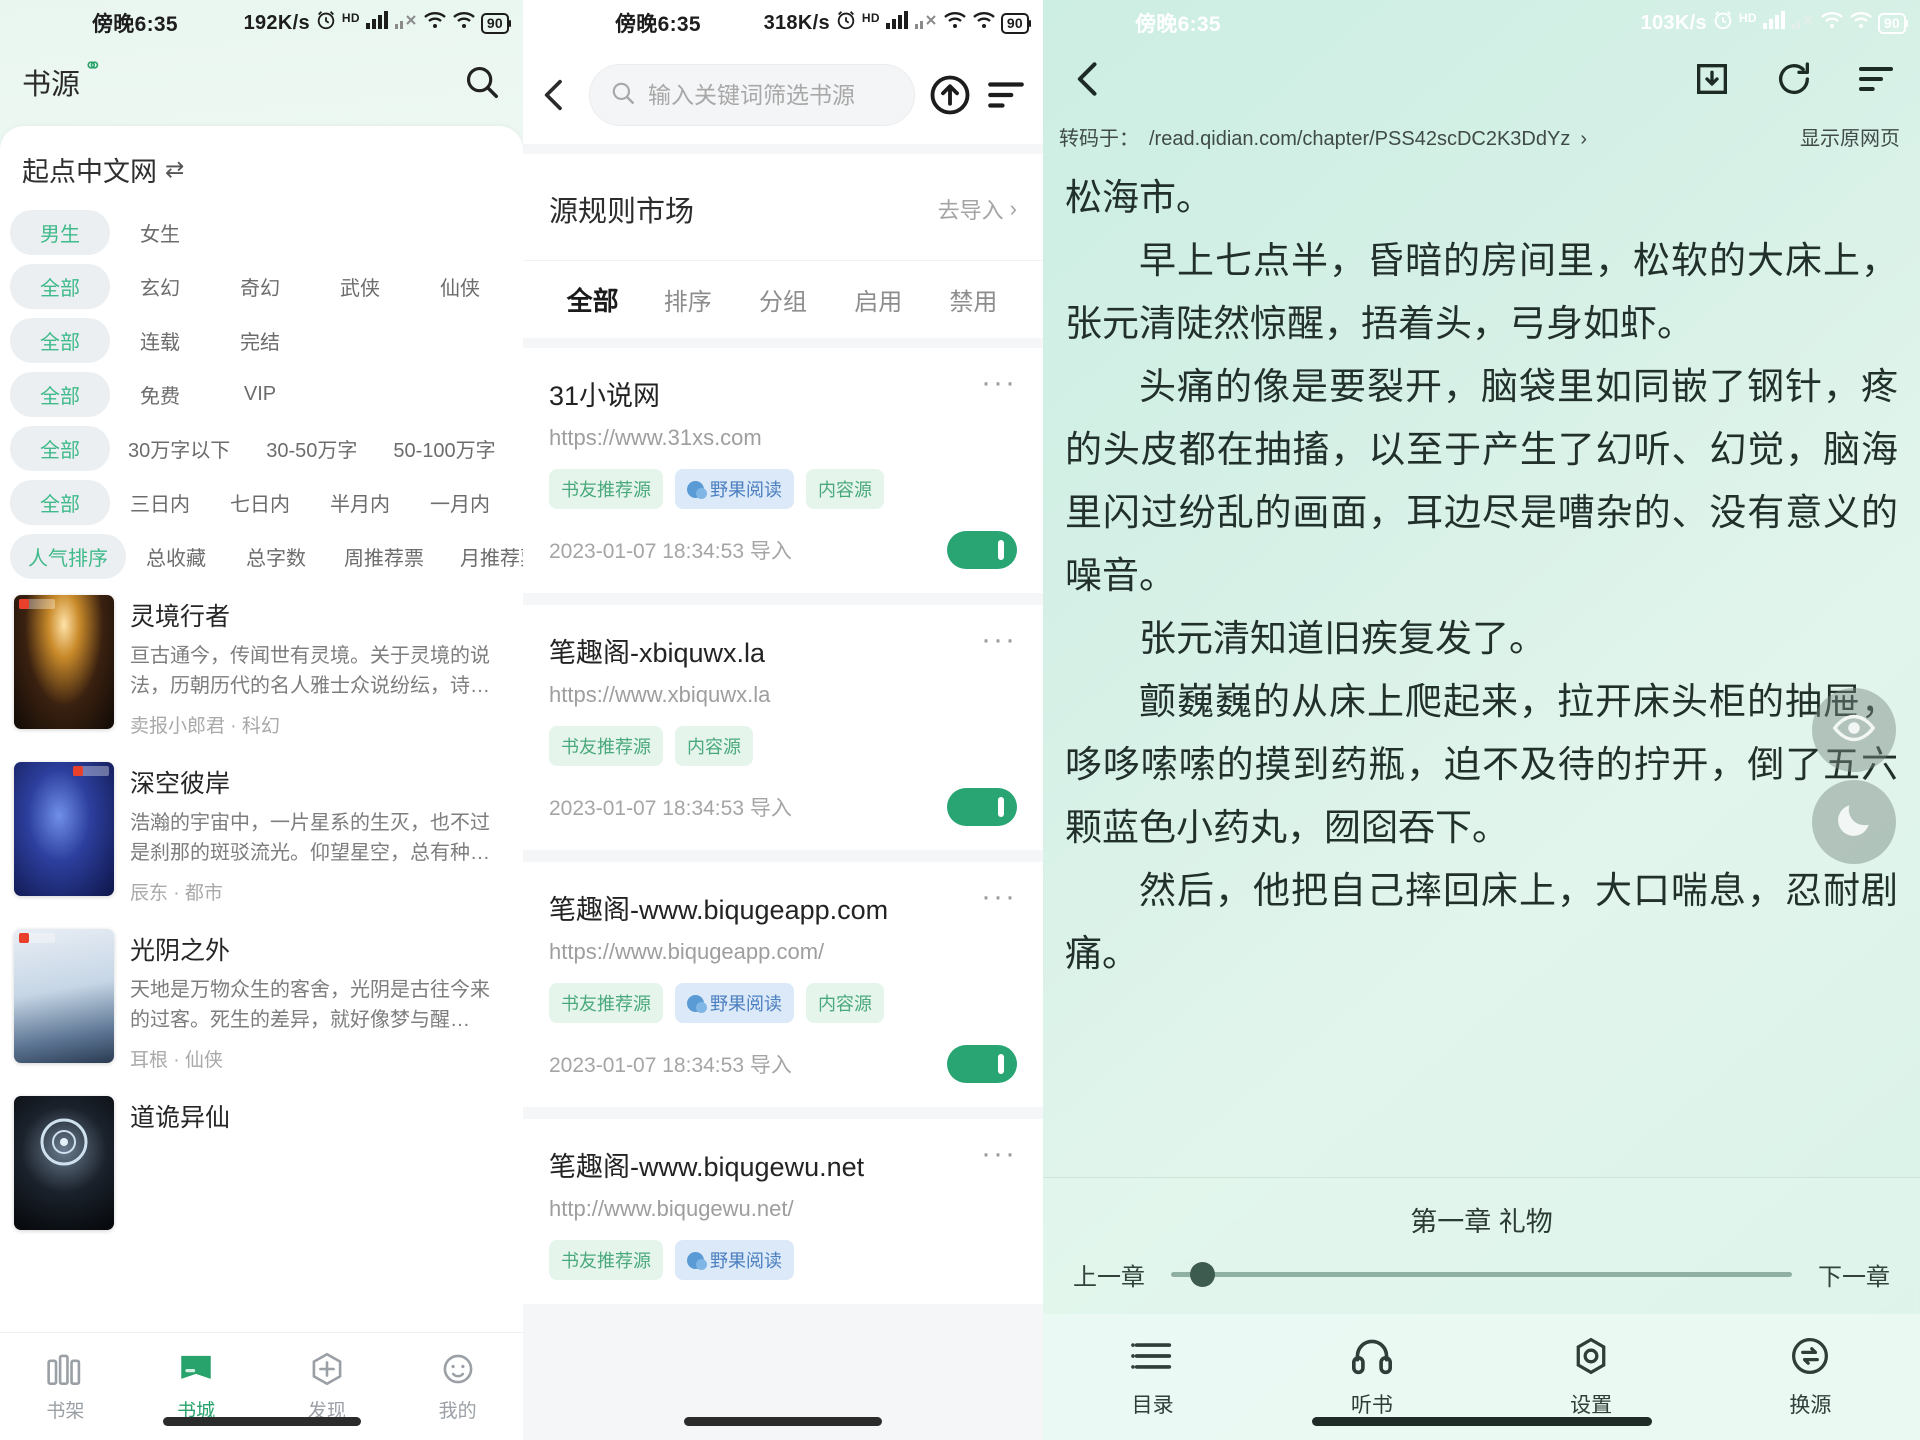  What do you see at coordinates (261, 165) in the screenshot?
I see `current-source-selector: 起点中文网 ⇄` at bounding box center [261, 165].